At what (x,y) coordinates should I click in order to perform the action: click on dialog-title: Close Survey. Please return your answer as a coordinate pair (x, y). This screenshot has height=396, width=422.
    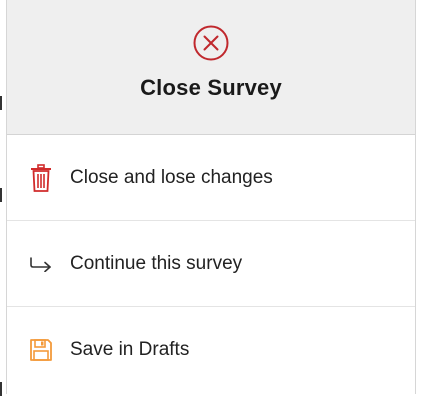
    Looking at the image, I should click on (211, 87).